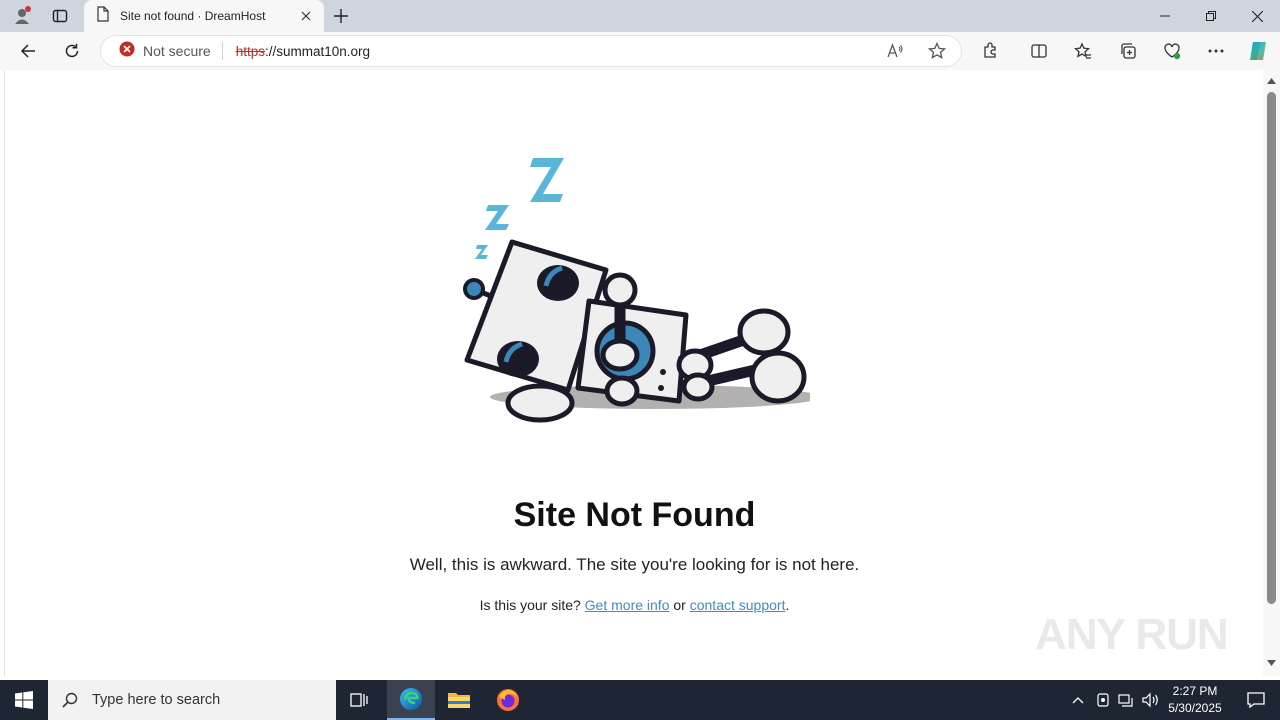 The width and height of the screenshot is (1280, 720). Describe the element at coordinates (895, 53) in the screenshot. I see `read-aloud-icon` at that location.